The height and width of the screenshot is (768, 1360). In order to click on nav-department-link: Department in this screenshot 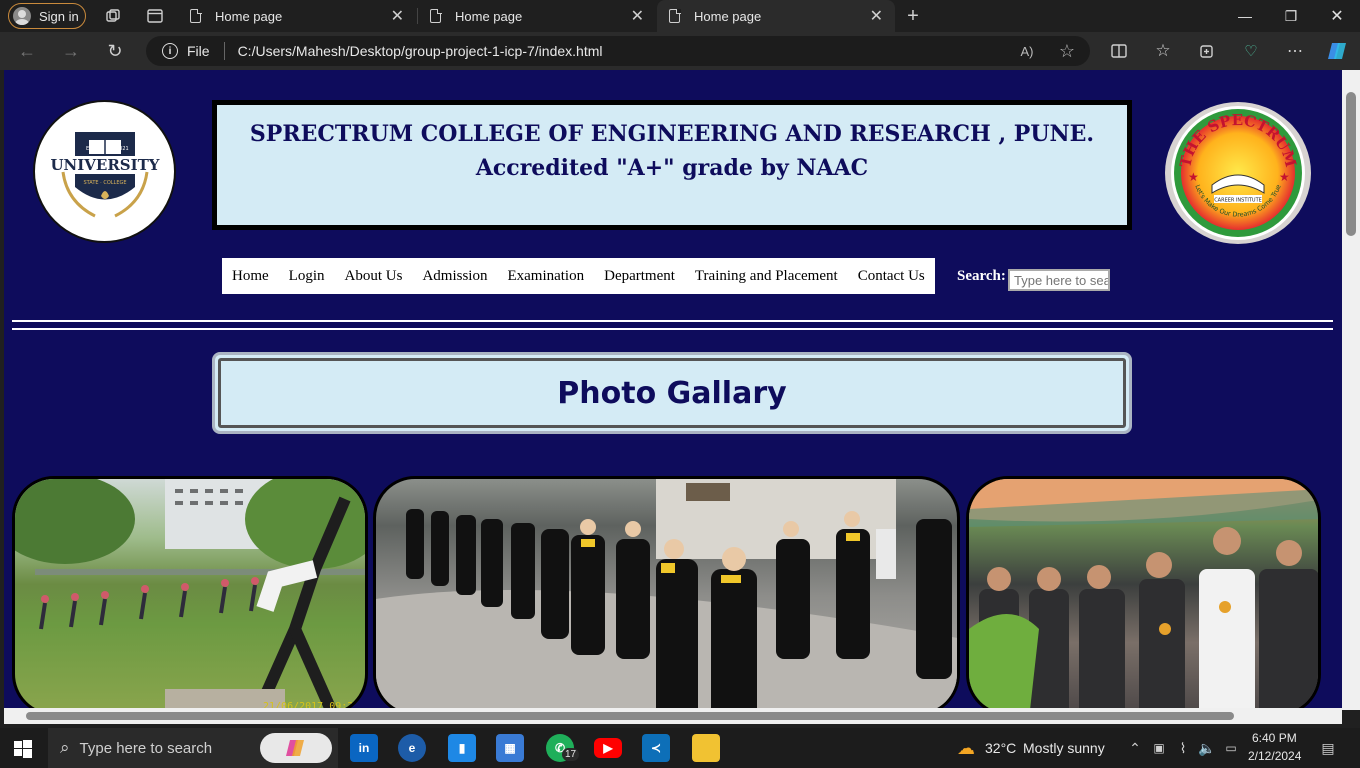, I will do `click(639, 276)`.